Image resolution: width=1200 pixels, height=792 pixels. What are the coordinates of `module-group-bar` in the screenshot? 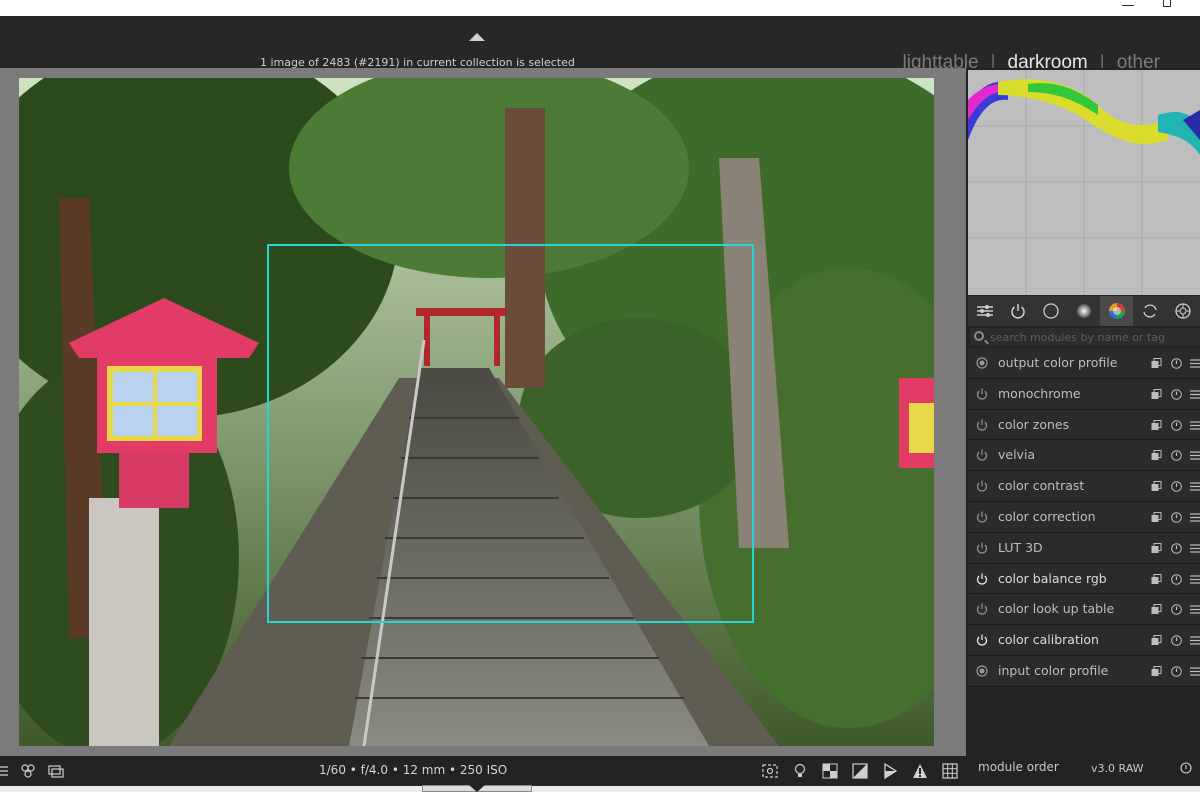 It's located at (1084, 311).